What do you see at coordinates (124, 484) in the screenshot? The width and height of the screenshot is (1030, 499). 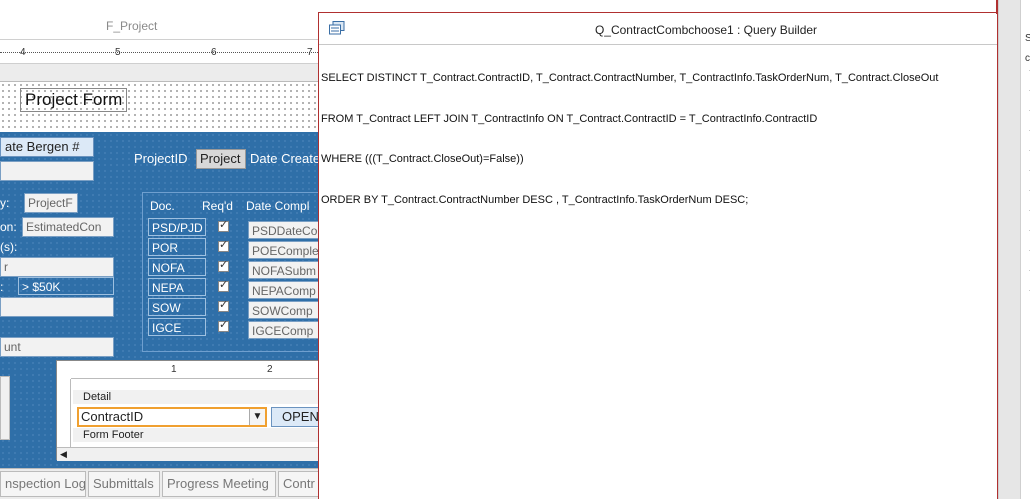 I see `tab-submittals: Submittals` at bounding box center [124, 484].